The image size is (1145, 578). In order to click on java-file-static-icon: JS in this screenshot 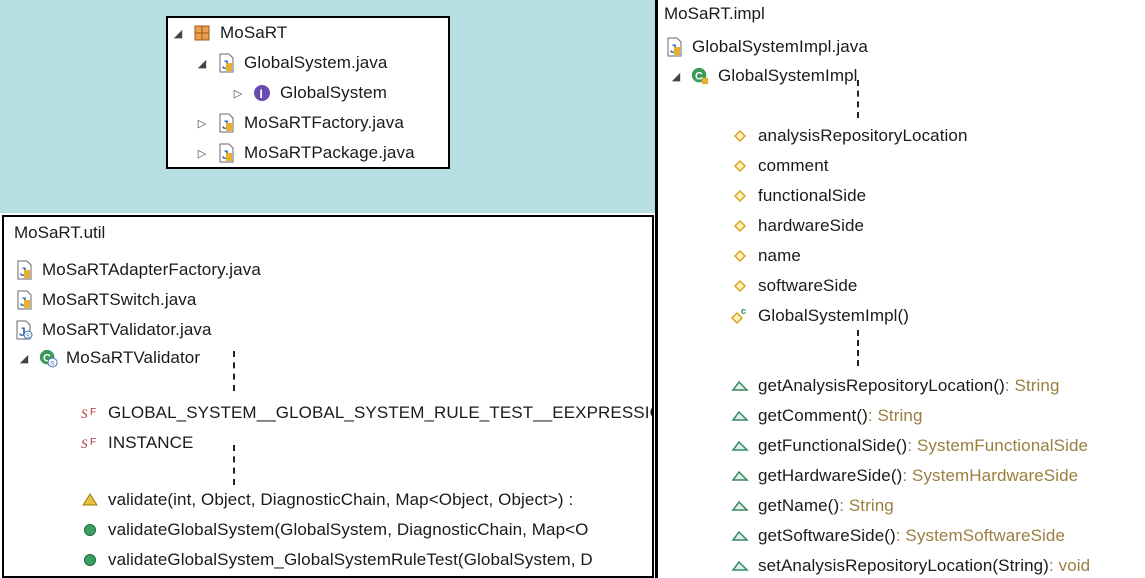, I will do `click(24, 330)`.